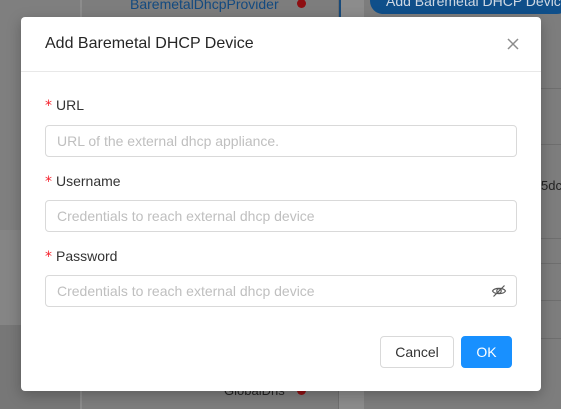 This screenshot has width=561, height=409. What do you see at coordinates (499, 291) in the screenshot?
I see `eye-invisible-icon` at bounding box center [499, 291].